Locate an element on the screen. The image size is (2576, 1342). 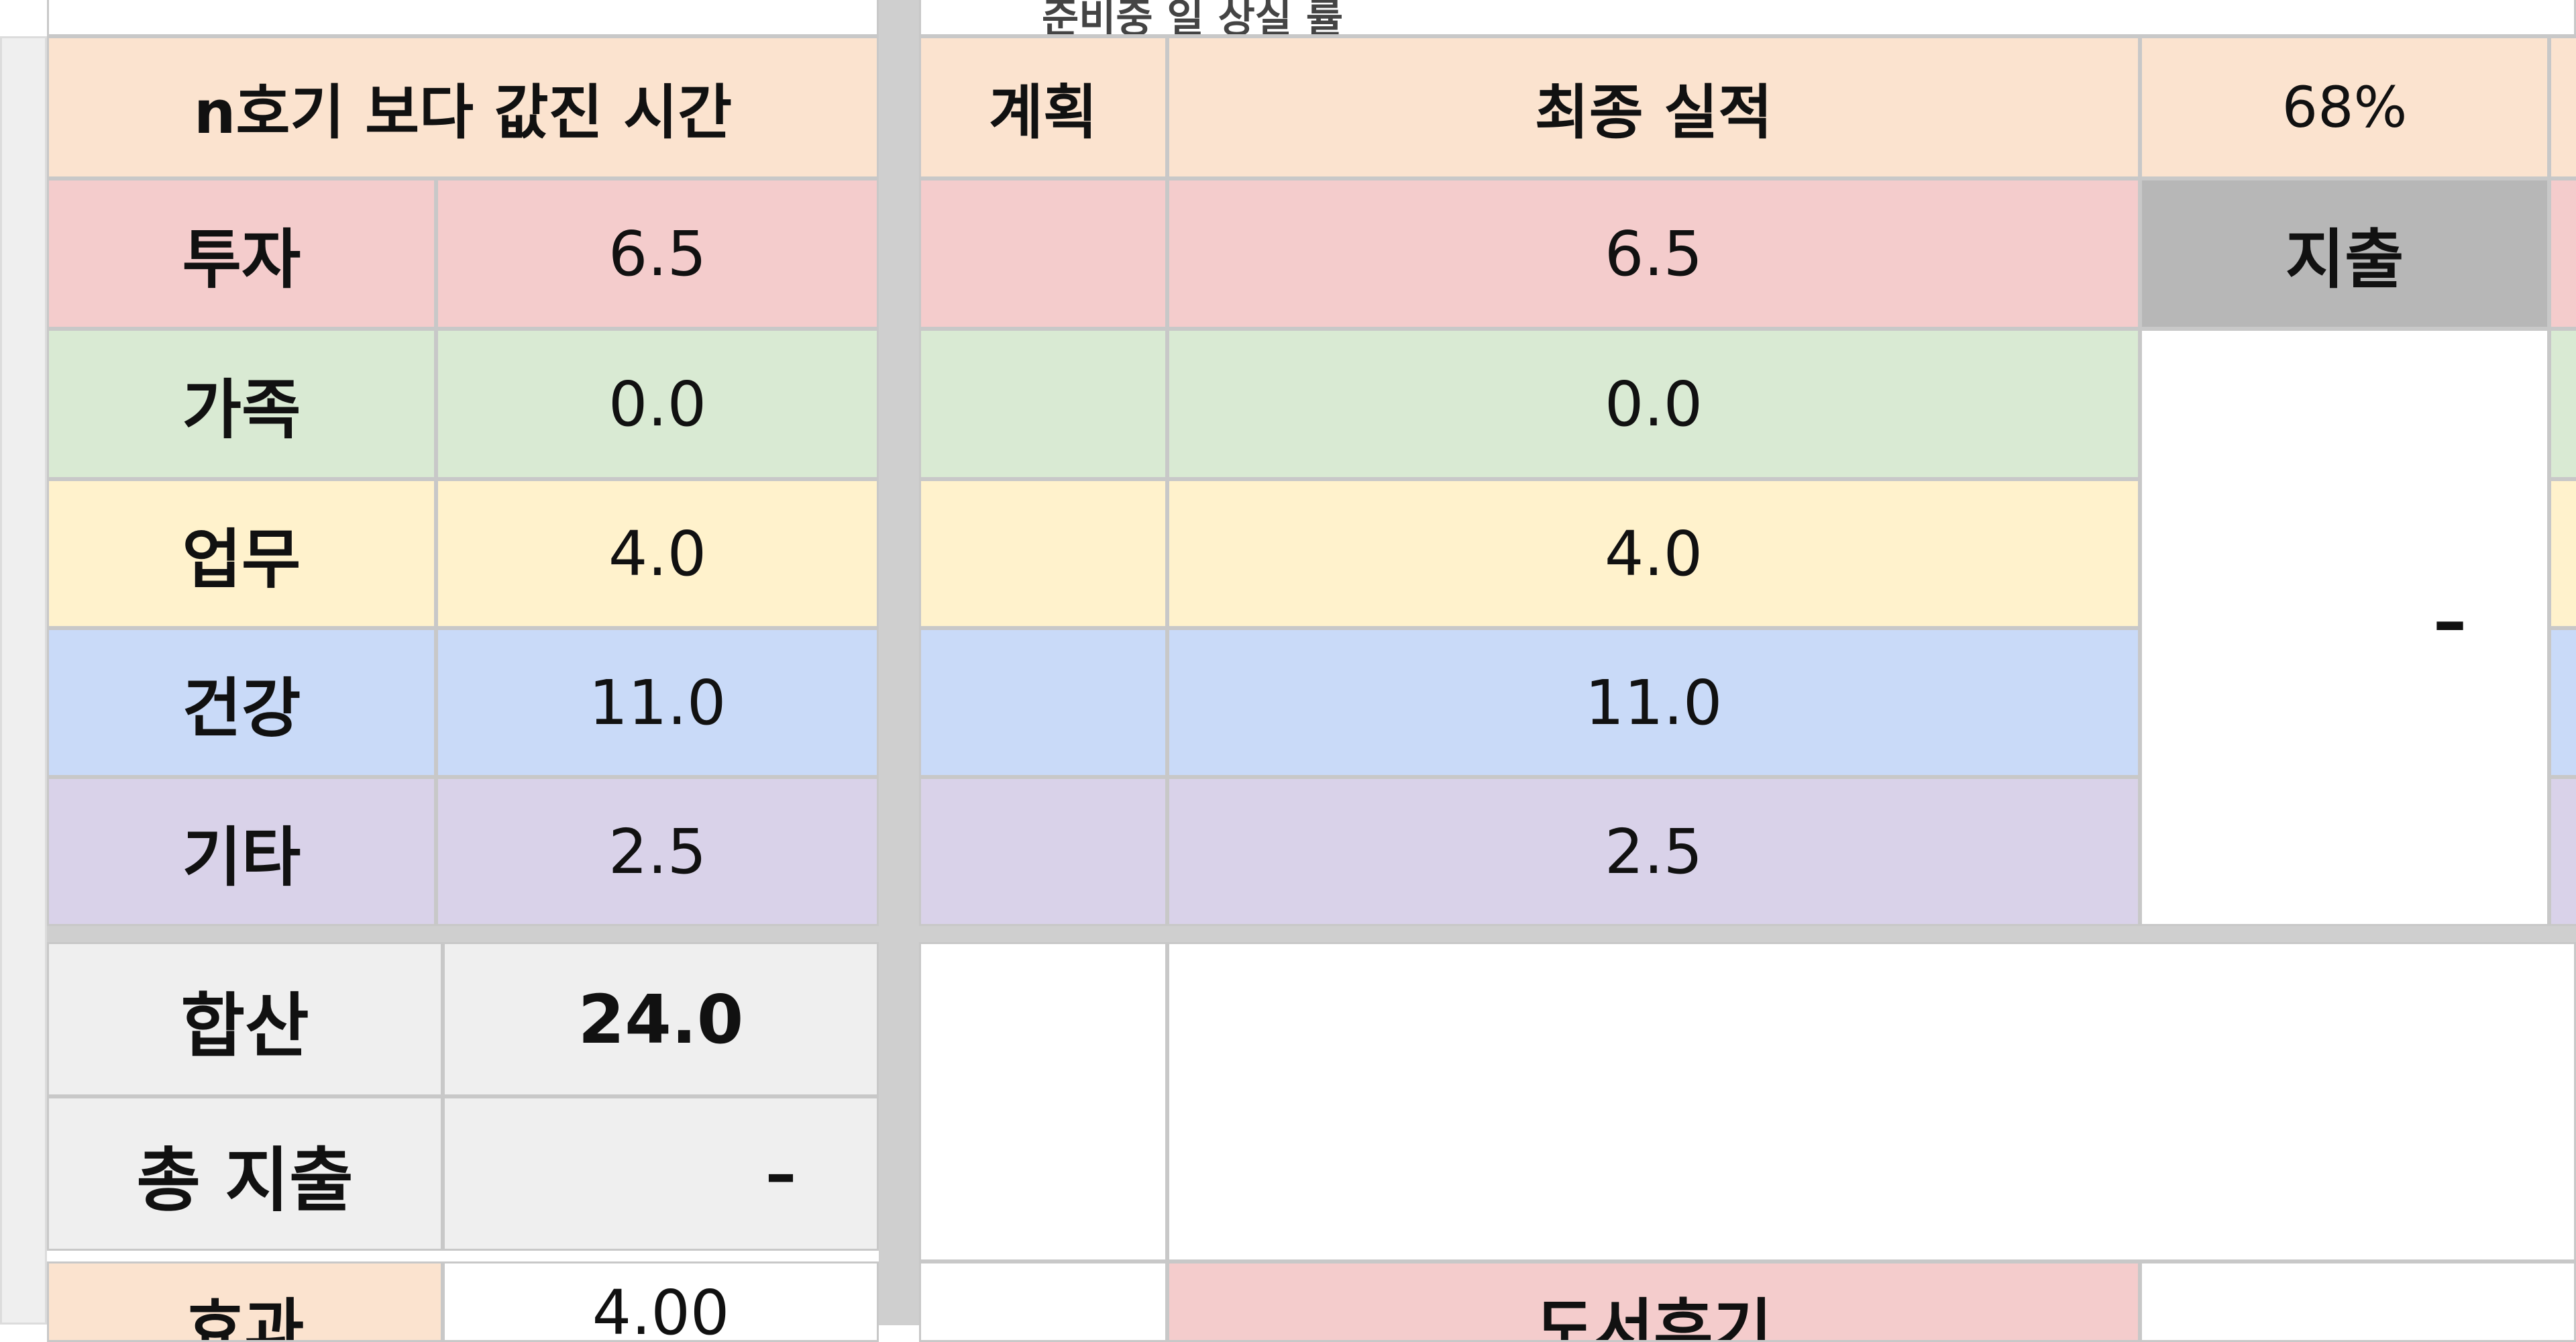
bottom-plan-blank is located at coordinates (1043, 1301).